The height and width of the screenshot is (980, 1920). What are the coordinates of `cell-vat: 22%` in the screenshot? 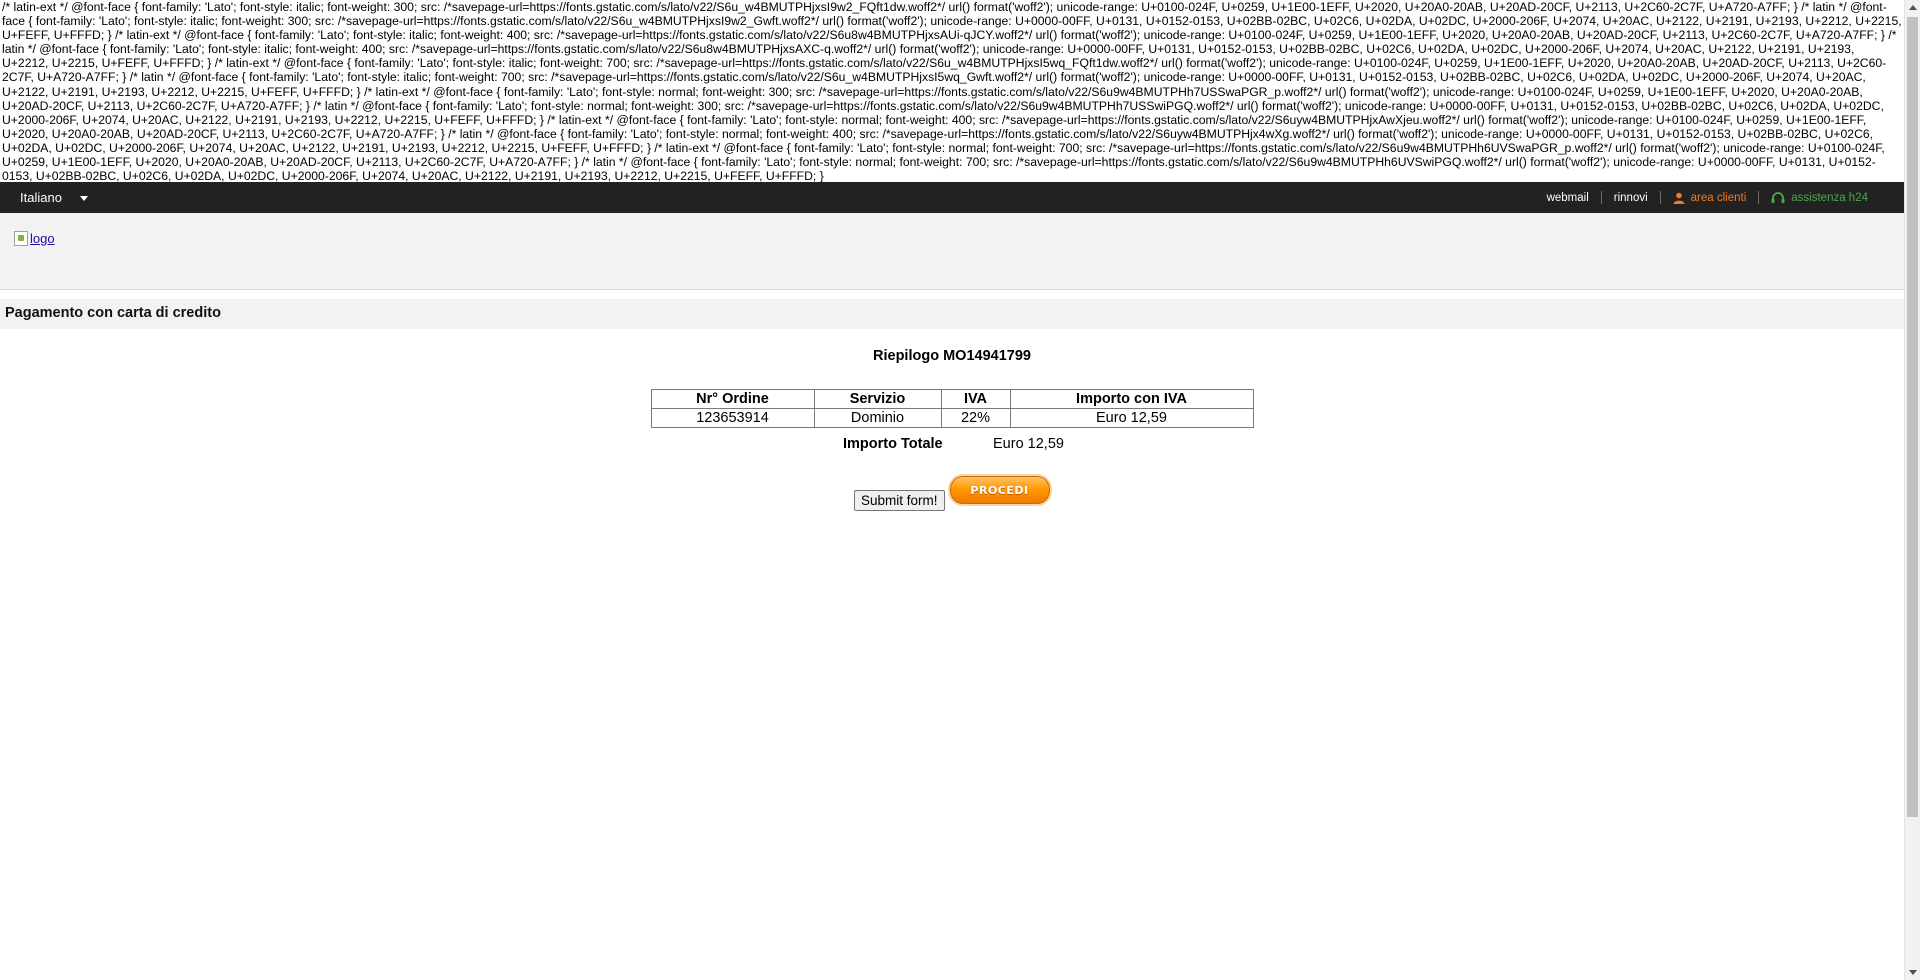 It's located at (975, 418).